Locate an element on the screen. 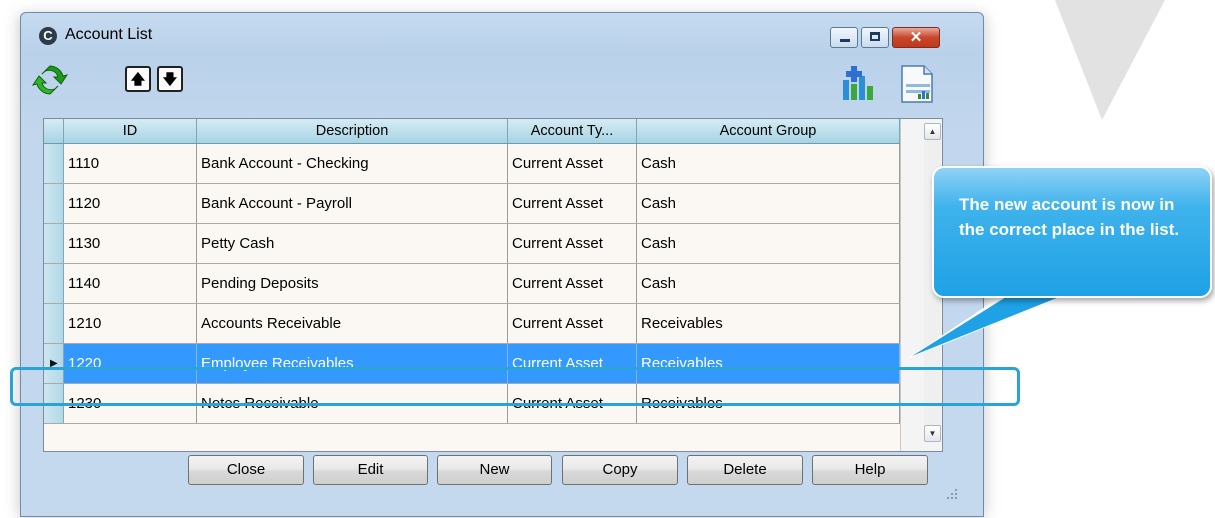  title-bar: C Account List ✕ is located at coordinates (502, 34).